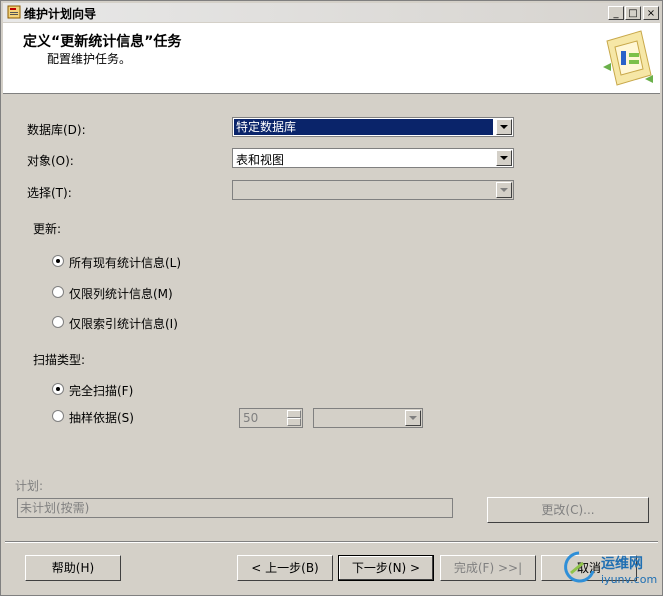 The width and height of the screenshot is (663, 596). I want to click on site-watermark: 运维网 iyunv.com, so click(611, 571).